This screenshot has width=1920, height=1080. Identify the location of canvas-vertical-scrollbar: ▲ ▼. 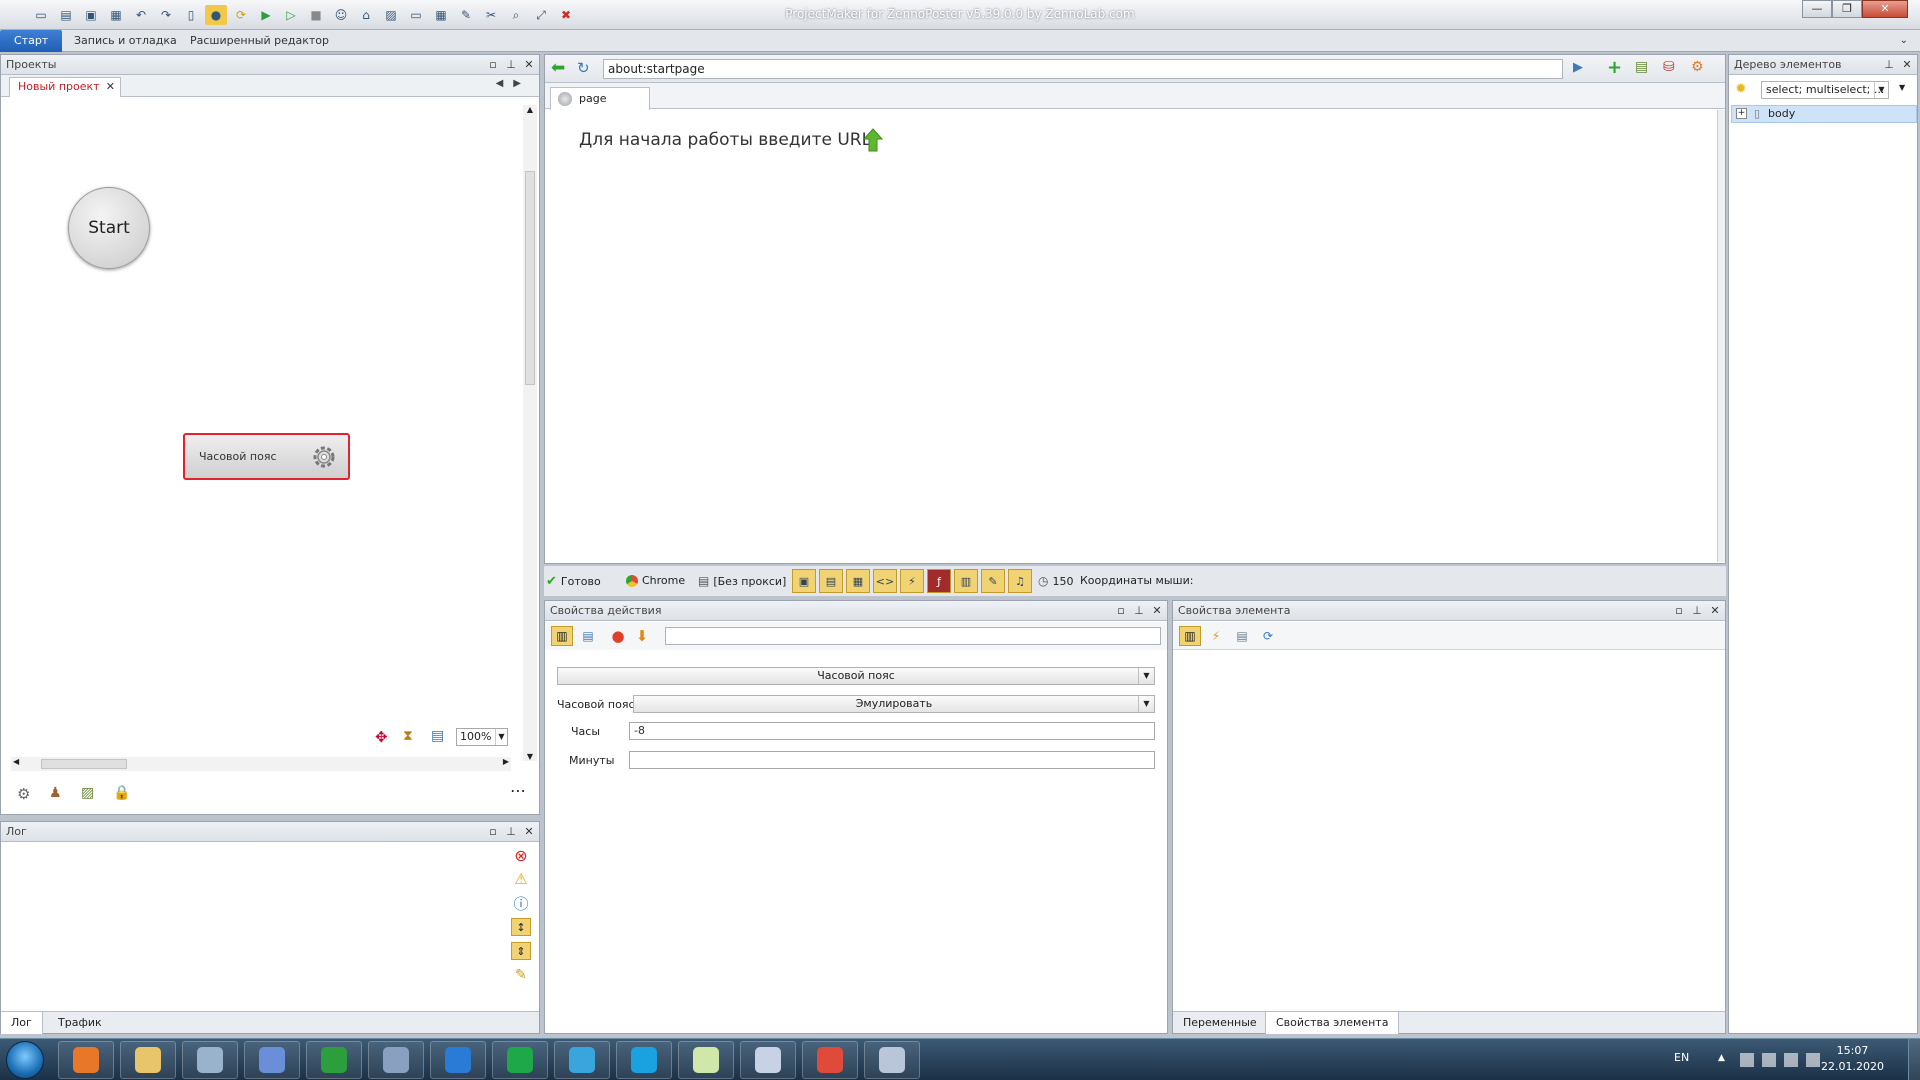
(530, 433).